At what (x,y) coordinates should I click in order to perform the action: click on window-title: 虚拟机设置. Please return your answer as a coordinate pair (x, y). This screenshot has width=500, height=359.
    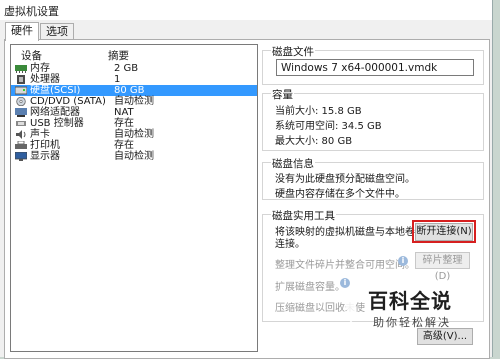
    Looking at the image, I should click on (31, 11).